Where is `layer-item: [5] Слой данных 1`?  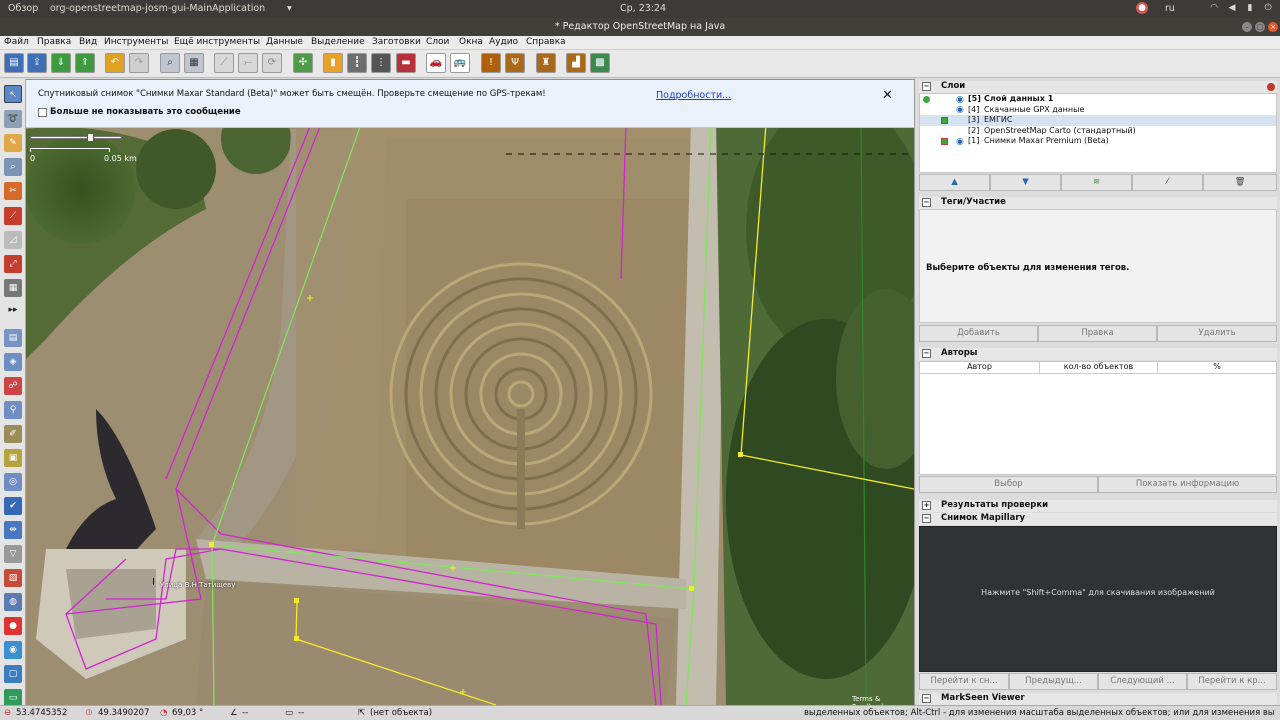 layer-item: [5] Слой данных 1 is located at coordinates (1098, 99).